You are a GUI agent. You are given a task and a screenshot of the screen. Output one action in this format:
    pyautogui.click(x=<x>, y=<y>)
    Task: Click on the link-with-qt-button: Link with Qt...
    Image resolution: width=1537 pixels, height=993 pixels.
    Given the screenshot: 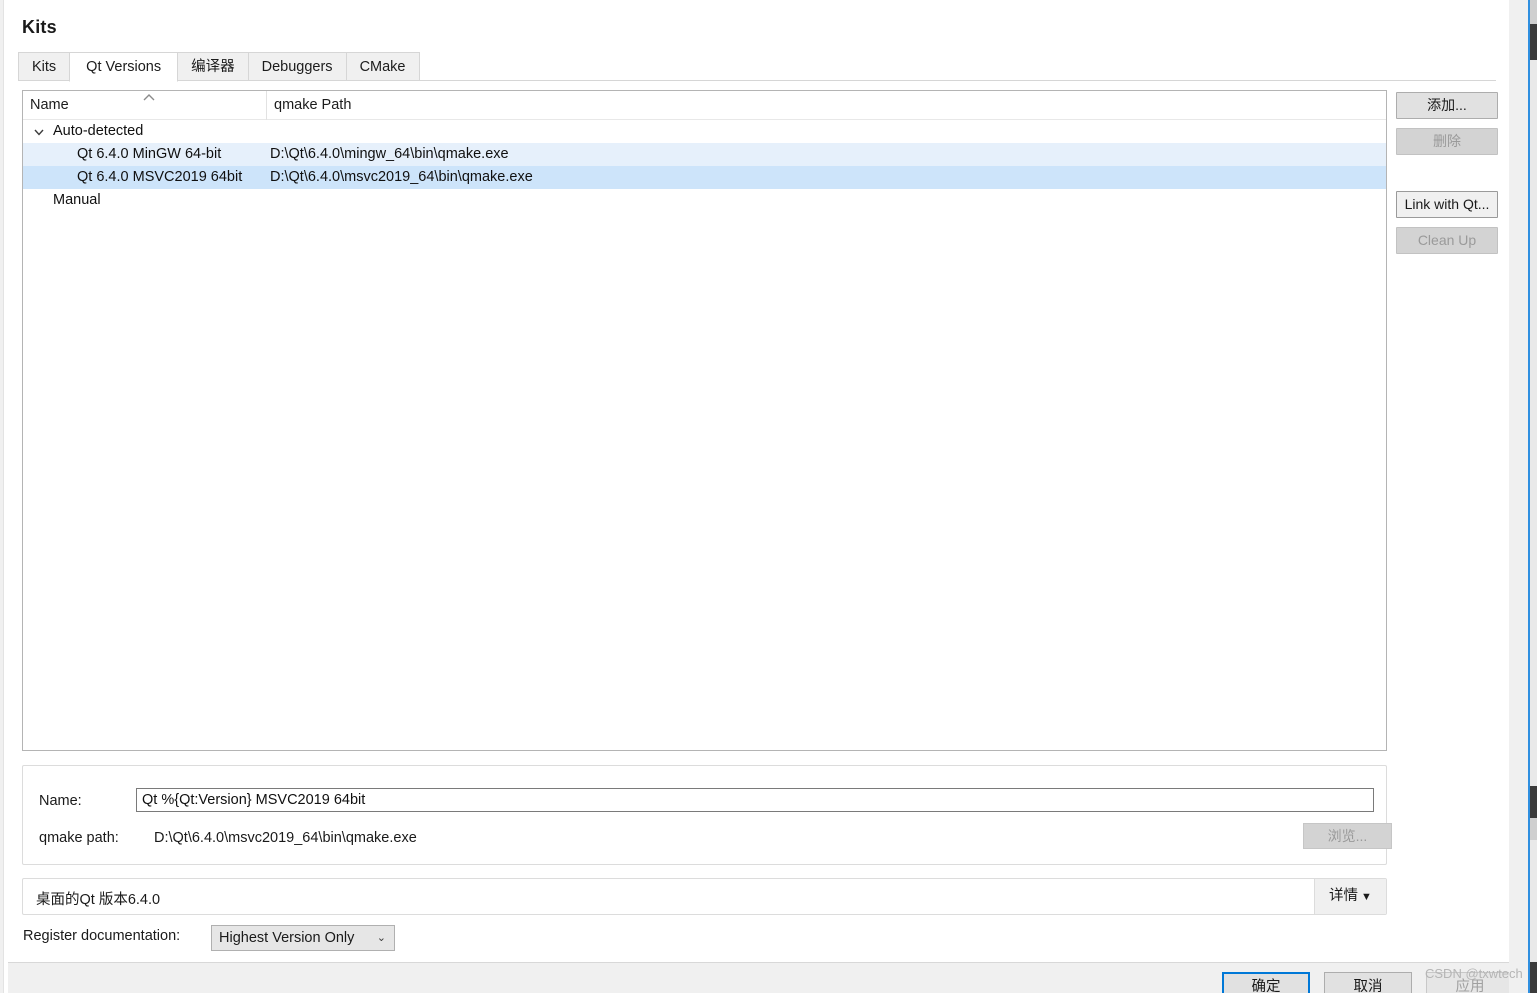 What is the action you would take?
    pyautogui.click(x=1447, y=204)
    